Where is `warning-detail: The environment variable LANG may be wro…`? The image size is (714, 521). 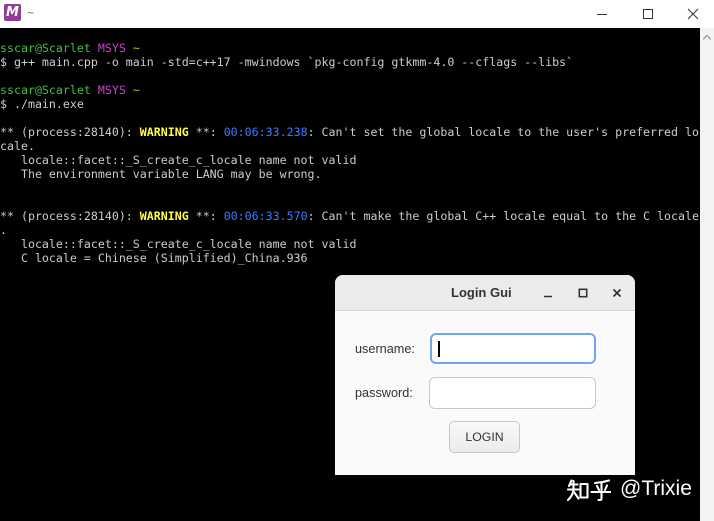
warning-detail: The environment variable LANG may be wro… is located at coordinates (161, 174).